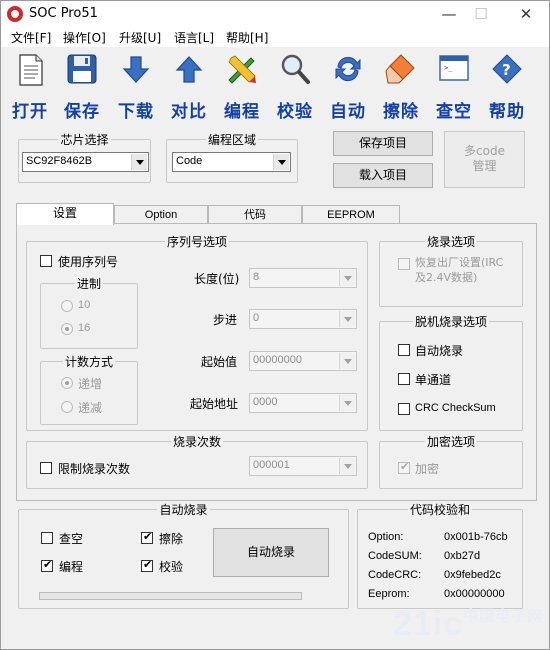 The width and height of the screenshot is (550, 650). Describe the element at coordinates (383, 143) in the screenshot. I see `save-project-button: 保存项目` at that location.